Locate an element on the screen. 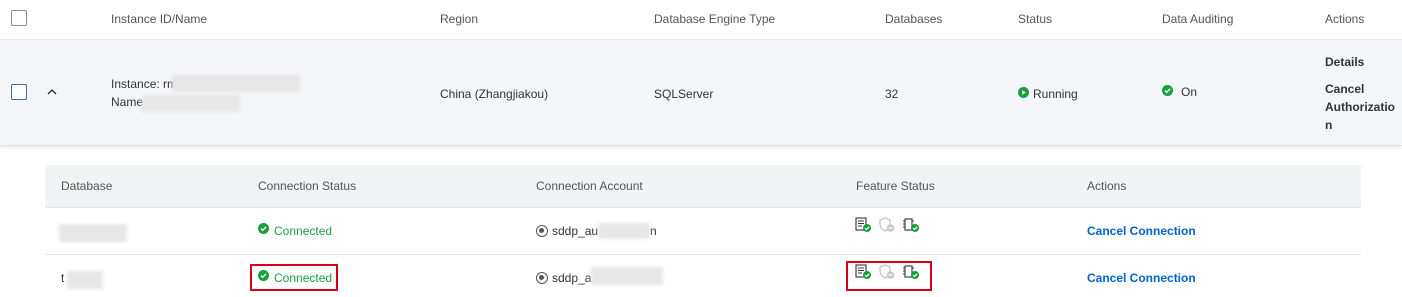  header-engine: Database Engine Type is located at coordinates (715, 19).